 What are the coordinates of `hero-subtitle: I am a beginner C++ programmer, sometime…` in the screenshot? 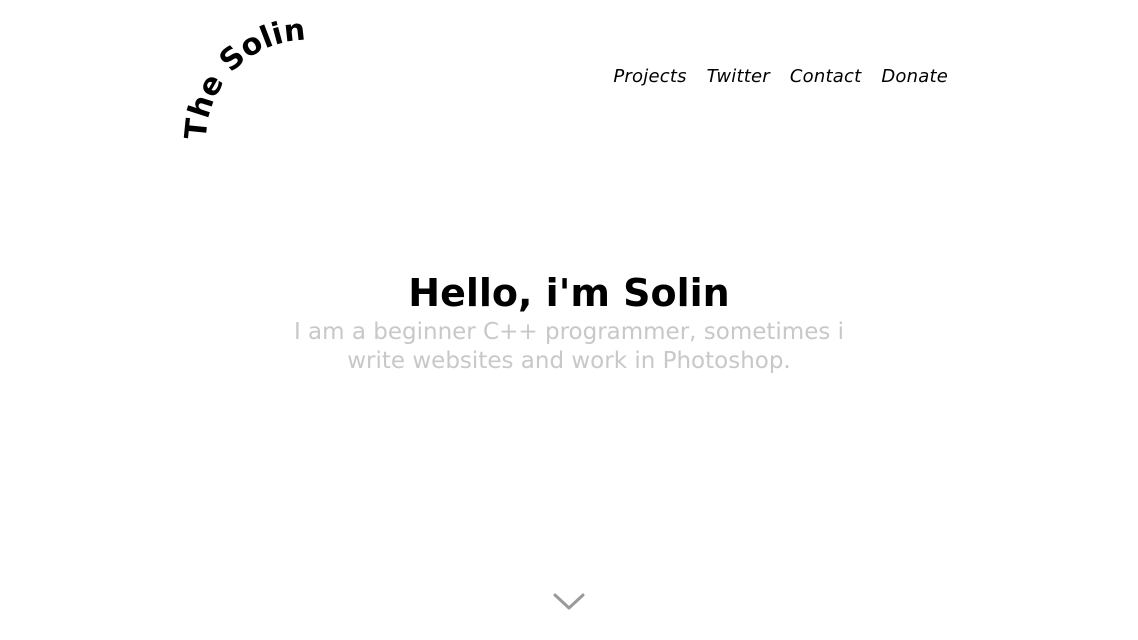 It's located at (569, 346).